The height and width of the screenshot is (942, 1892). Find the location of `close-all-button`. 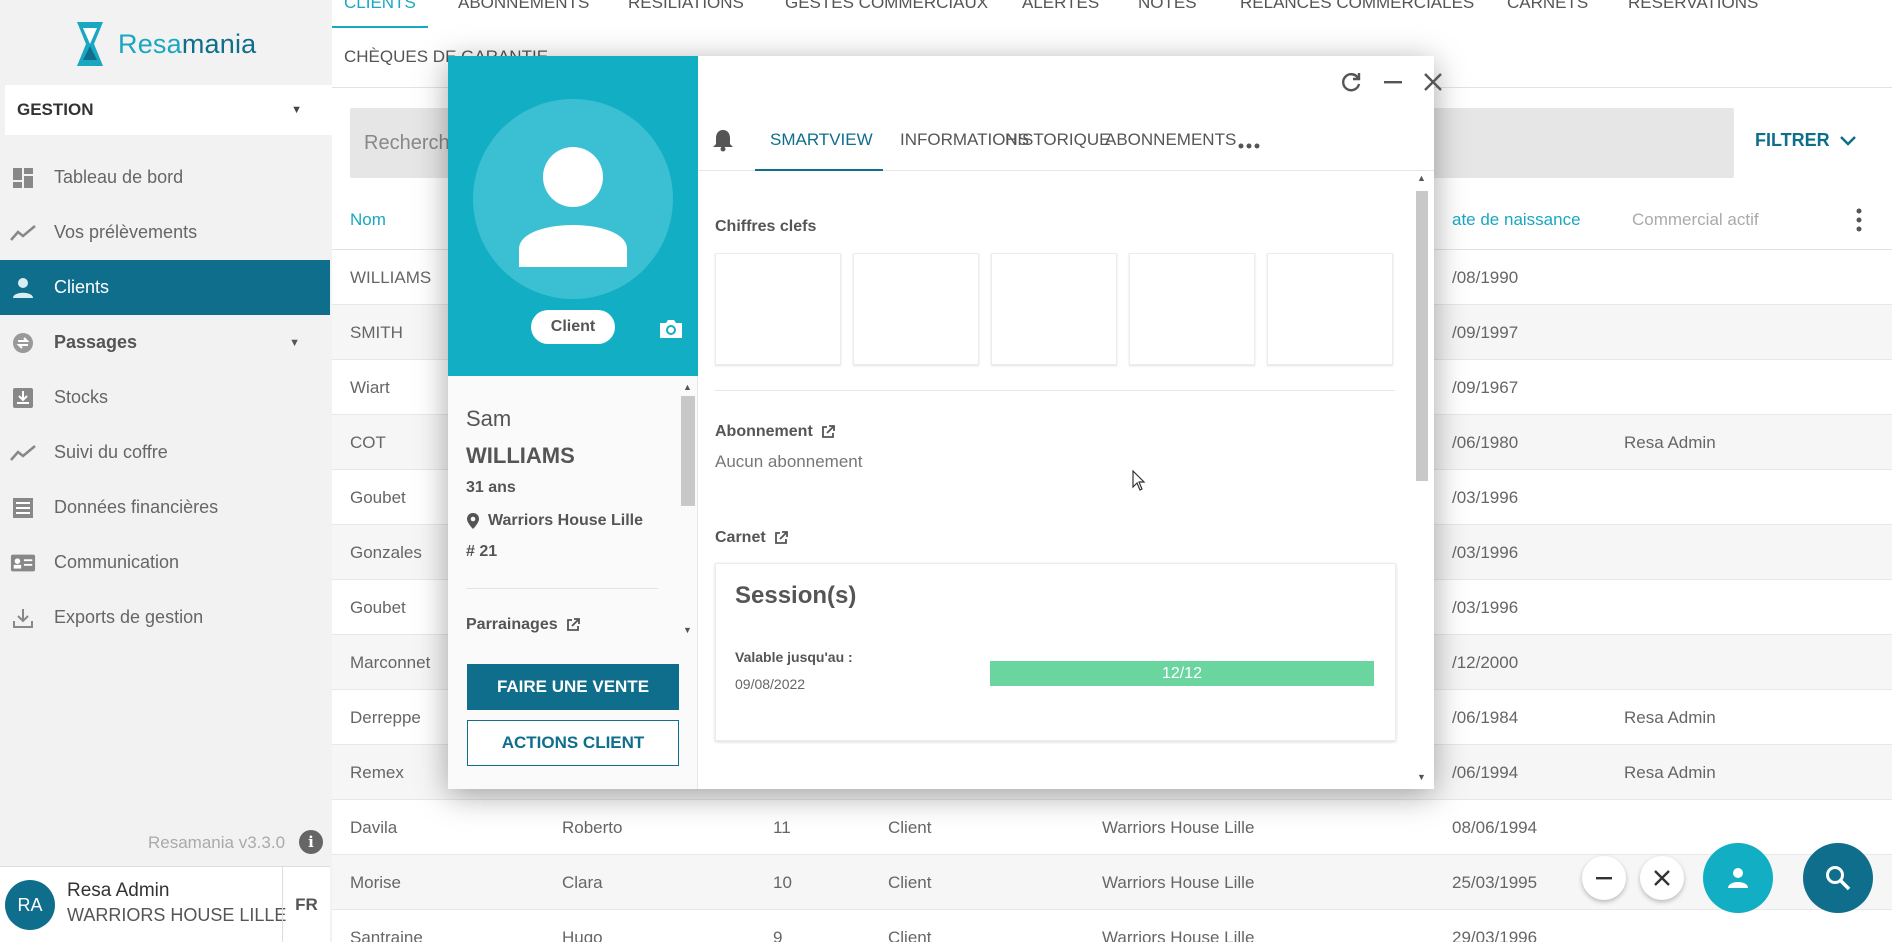

close-all-button is located at coordinates (1662, 878).